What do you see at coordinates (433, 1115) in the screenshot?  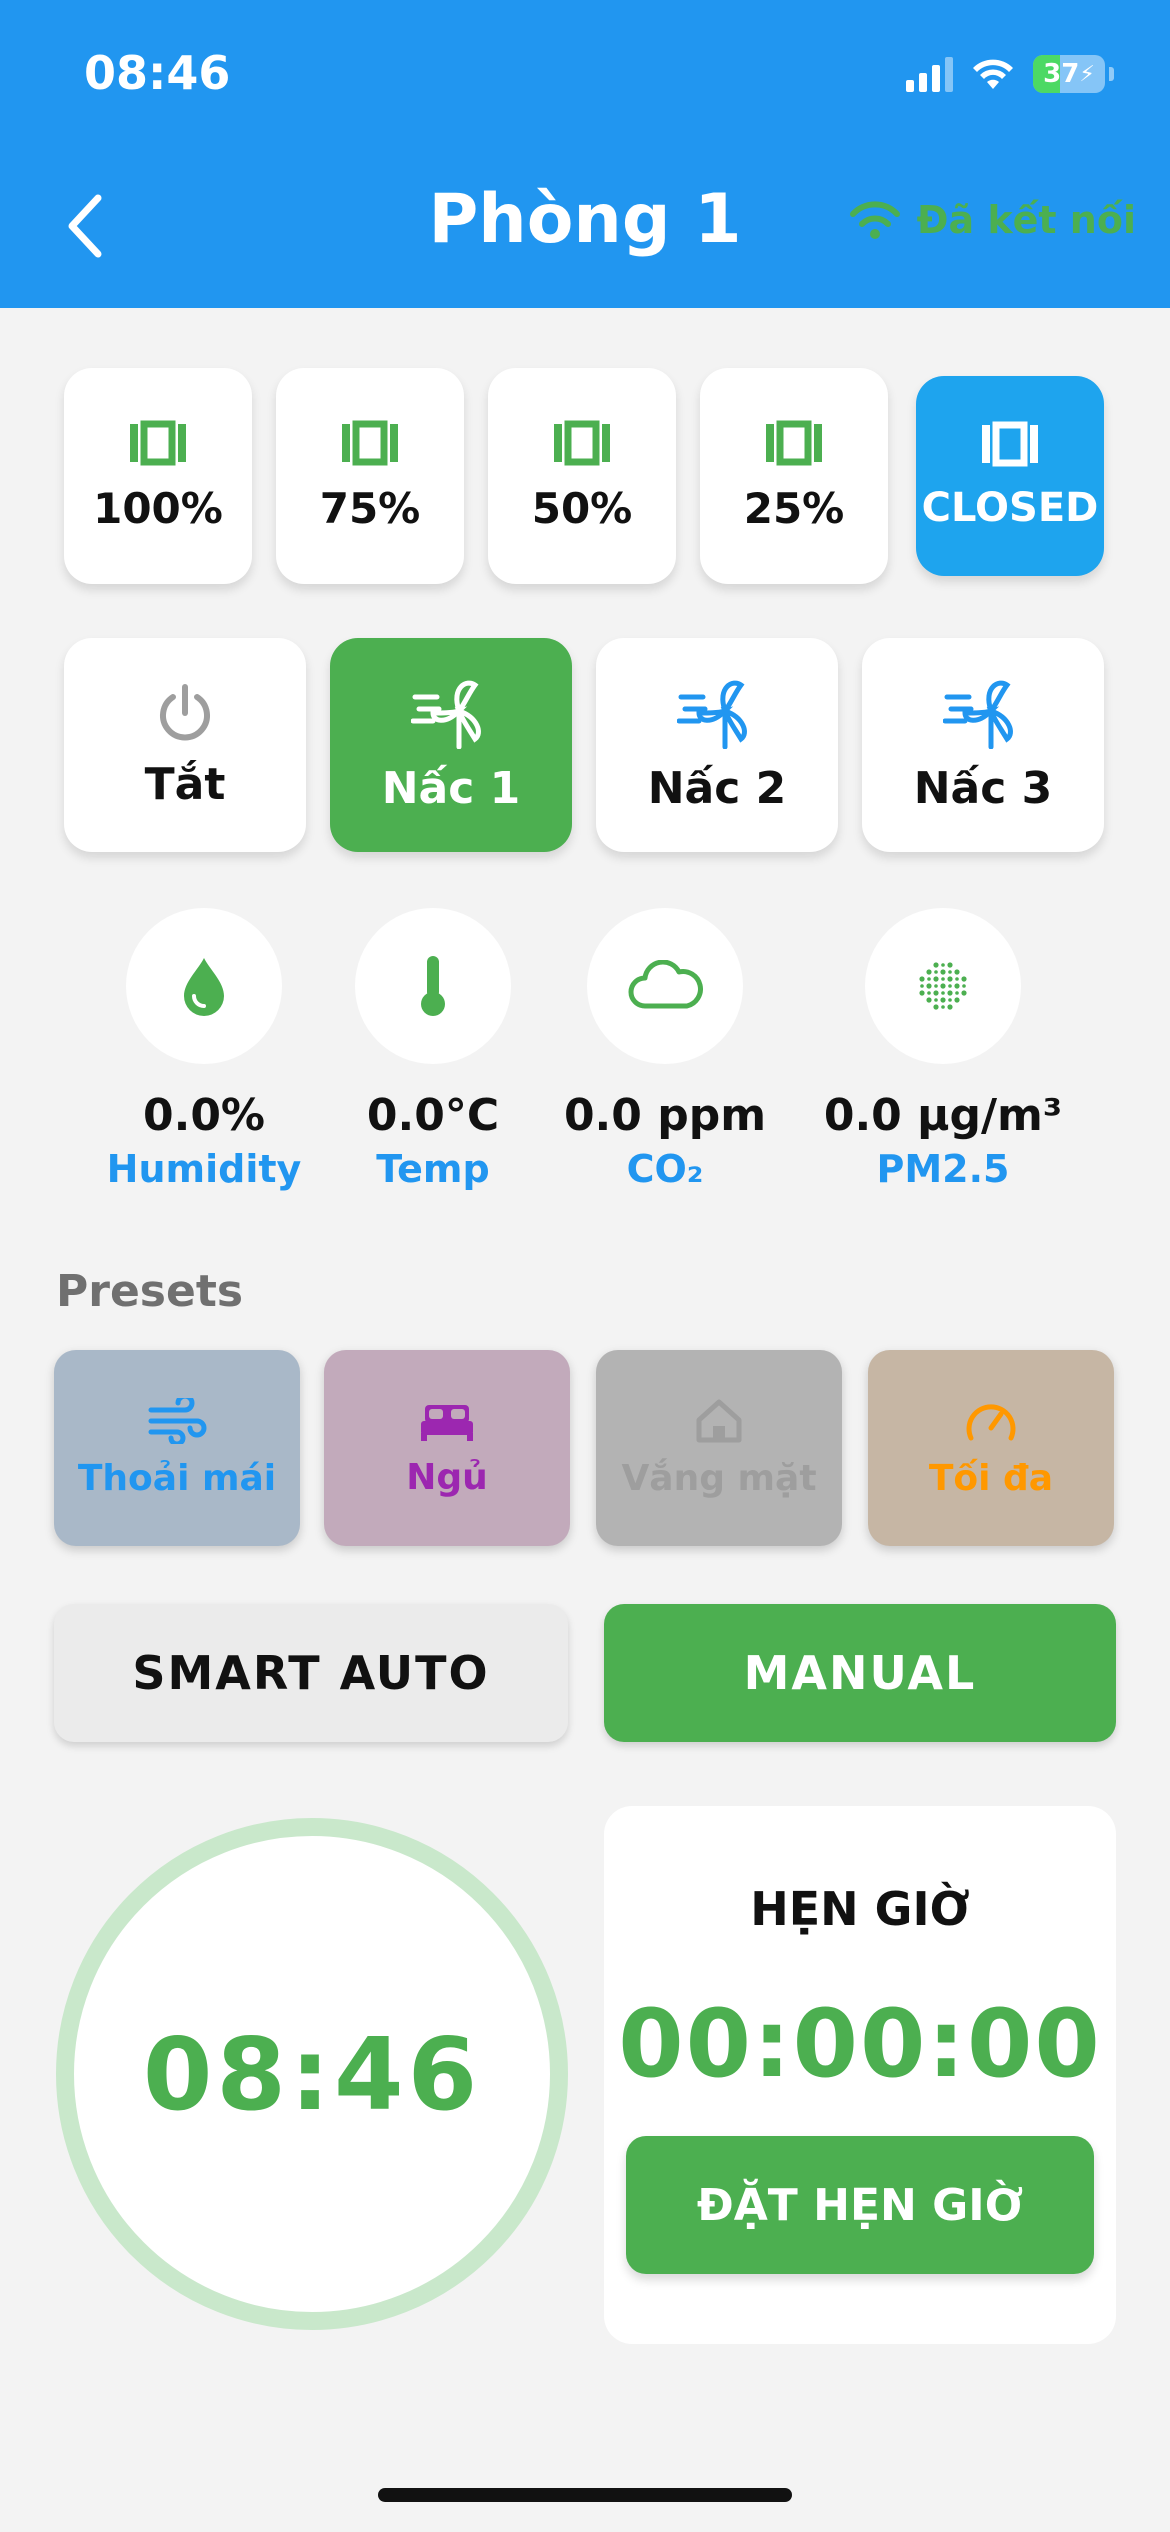 I see `temp-value: 0.0°C` at bounding box center [433, 1115].